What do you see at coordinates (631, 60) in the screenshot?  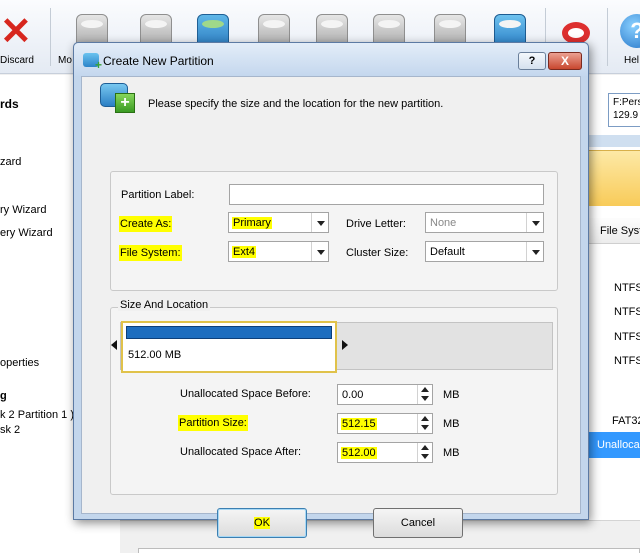 I see `help-label: Hel` at bounding box center [631, 60].